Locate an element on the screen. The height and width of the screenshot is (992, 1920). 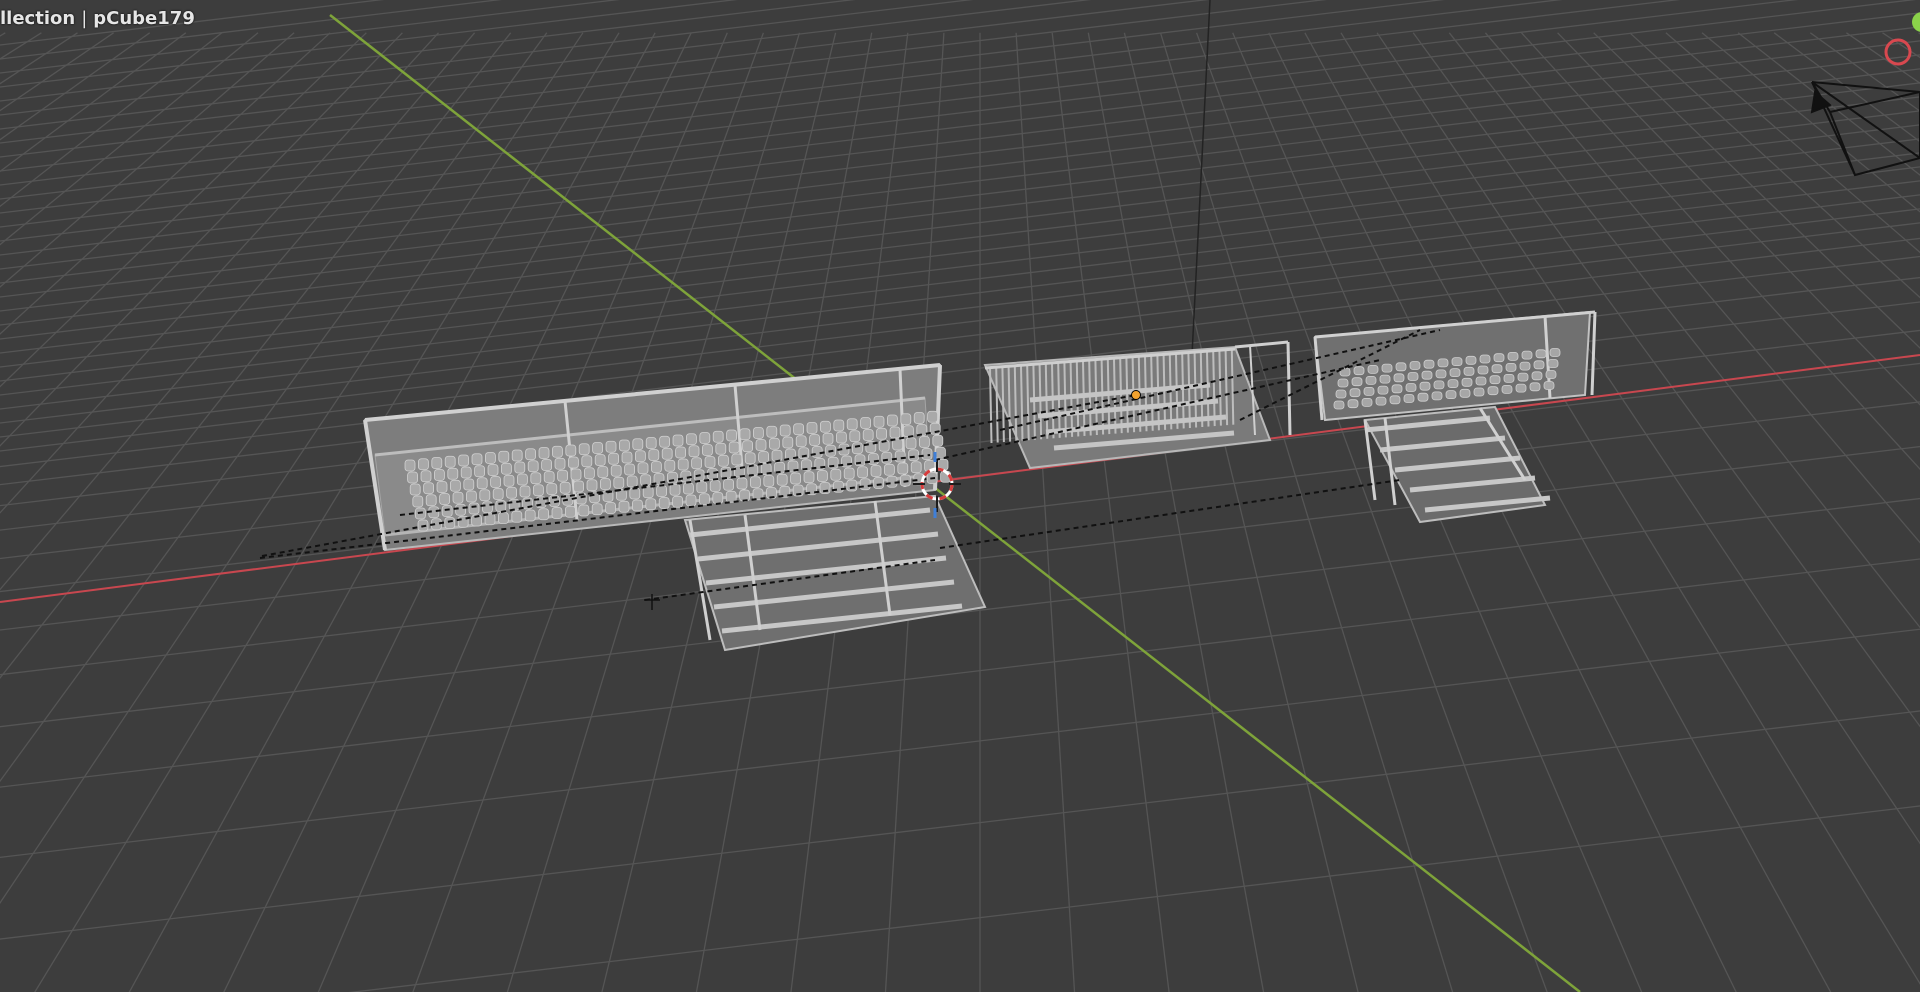
object-origin-dot is located at coordinates (1136, 395).